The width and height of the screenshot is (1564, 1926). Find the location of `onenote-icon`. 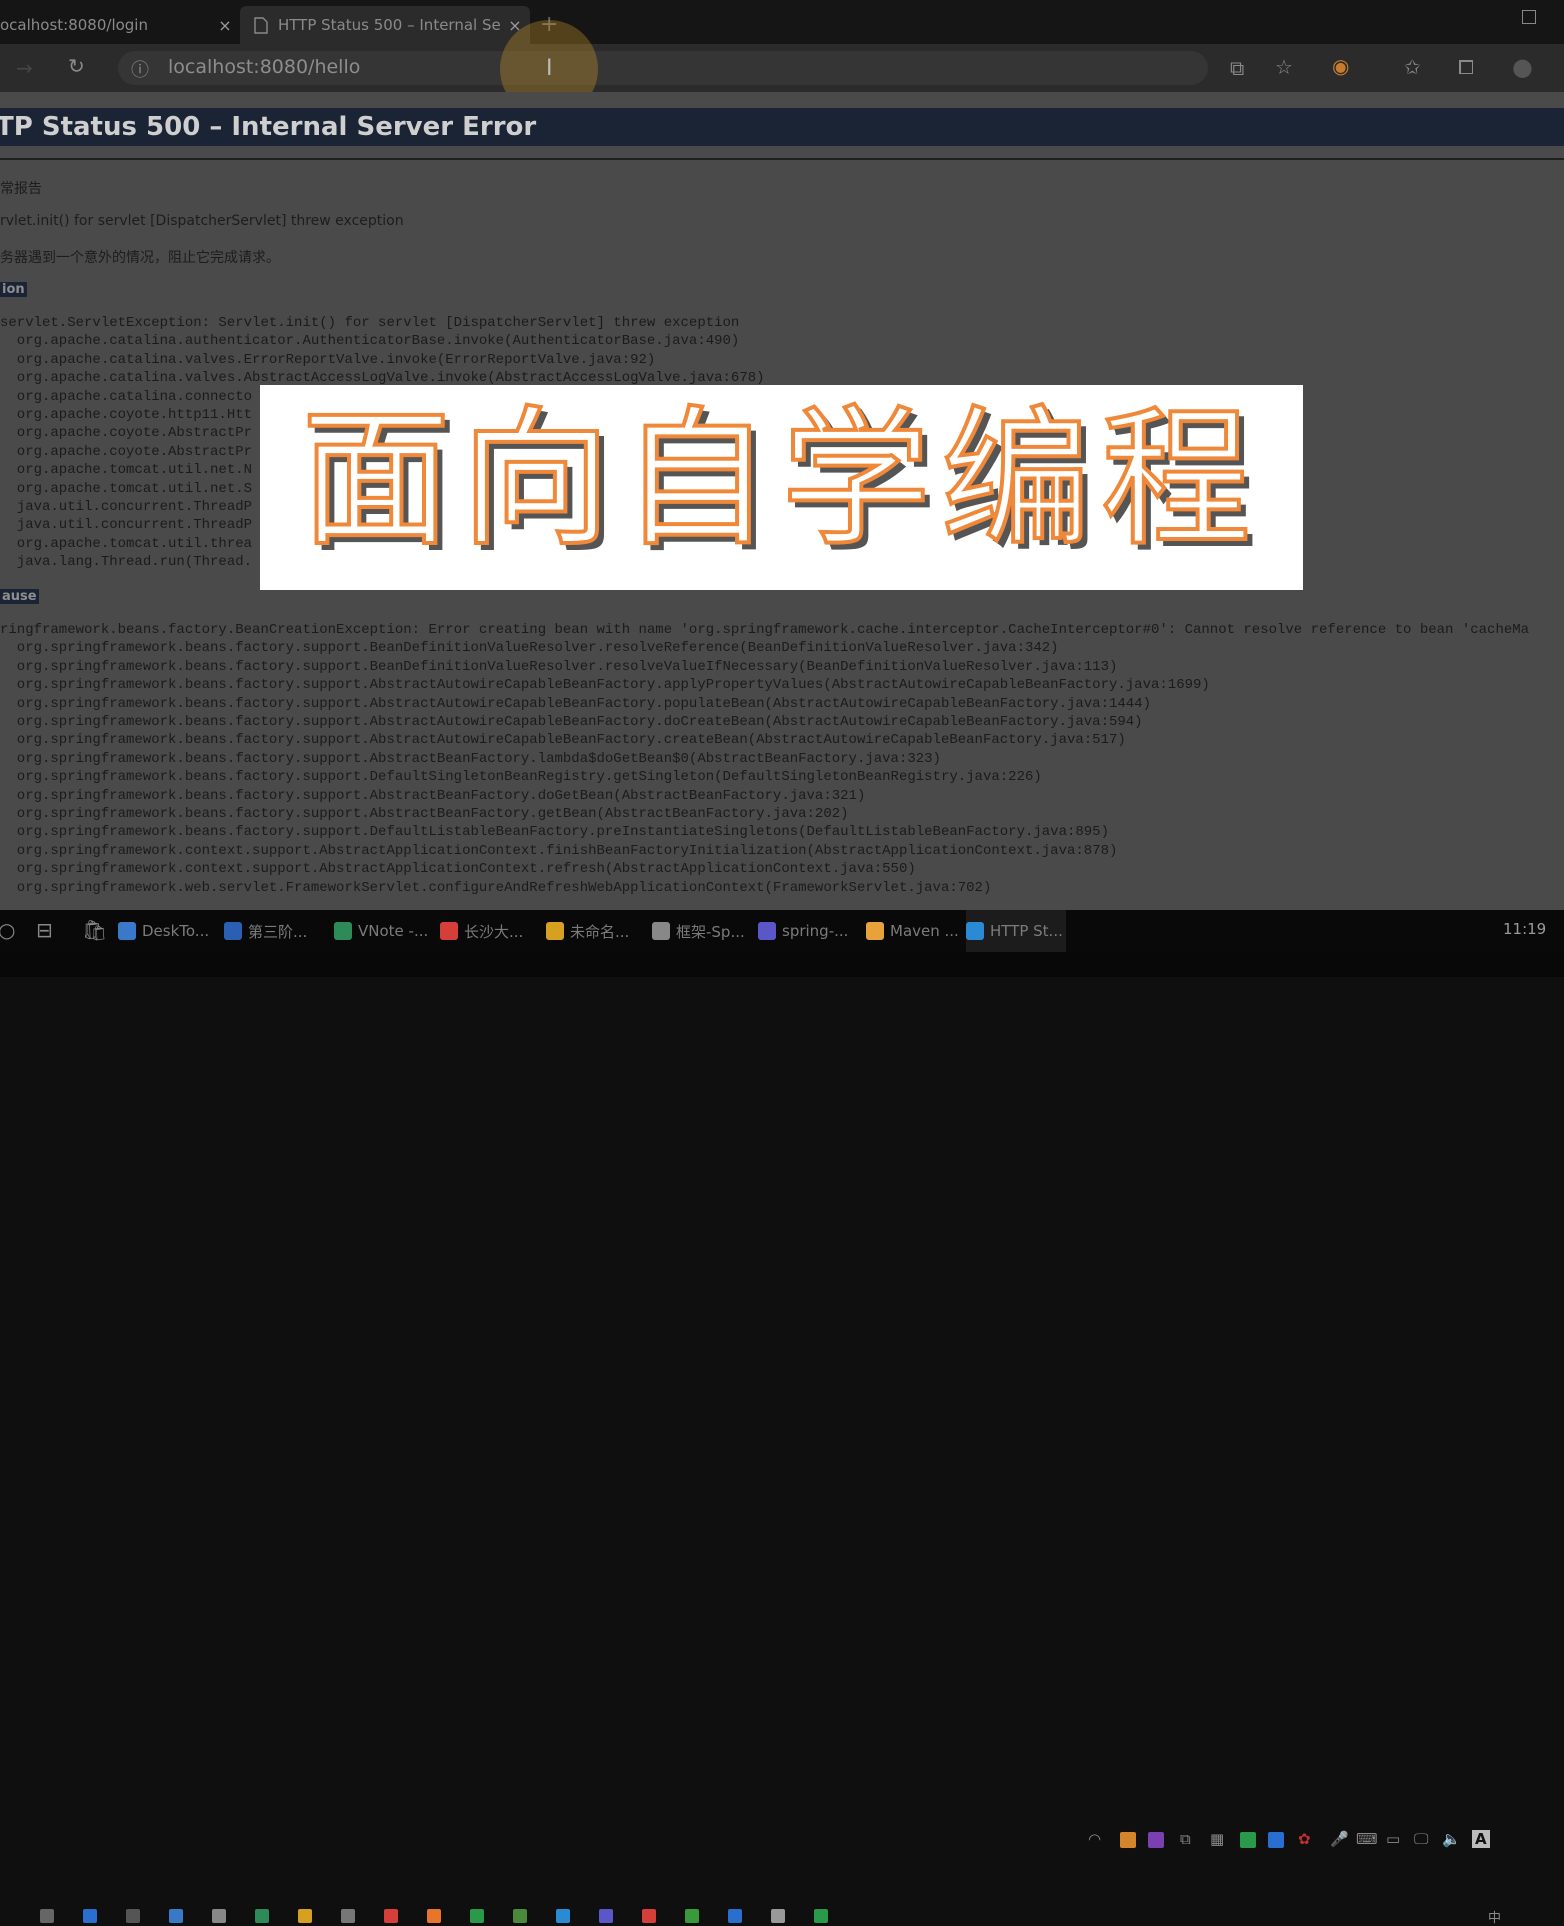

onenote-icon is located at coordinates (1156, 1840).